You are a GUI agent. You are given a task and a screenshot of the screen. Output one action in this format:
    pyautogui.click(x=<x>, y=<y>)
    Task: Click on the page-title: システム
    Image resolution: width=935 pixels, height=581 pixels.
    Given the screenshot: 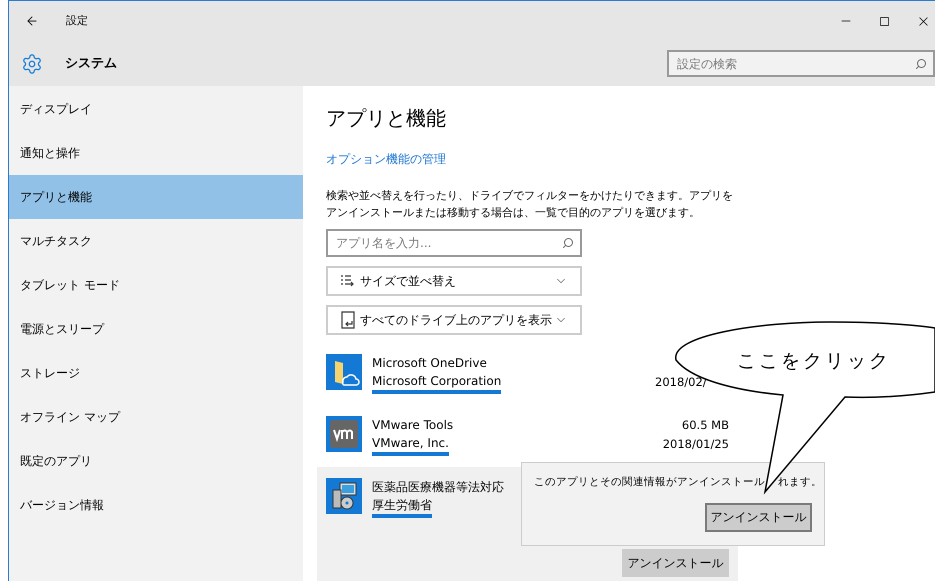 What is the action you would take?
    pyautogui.click(x=91, y=63)
    